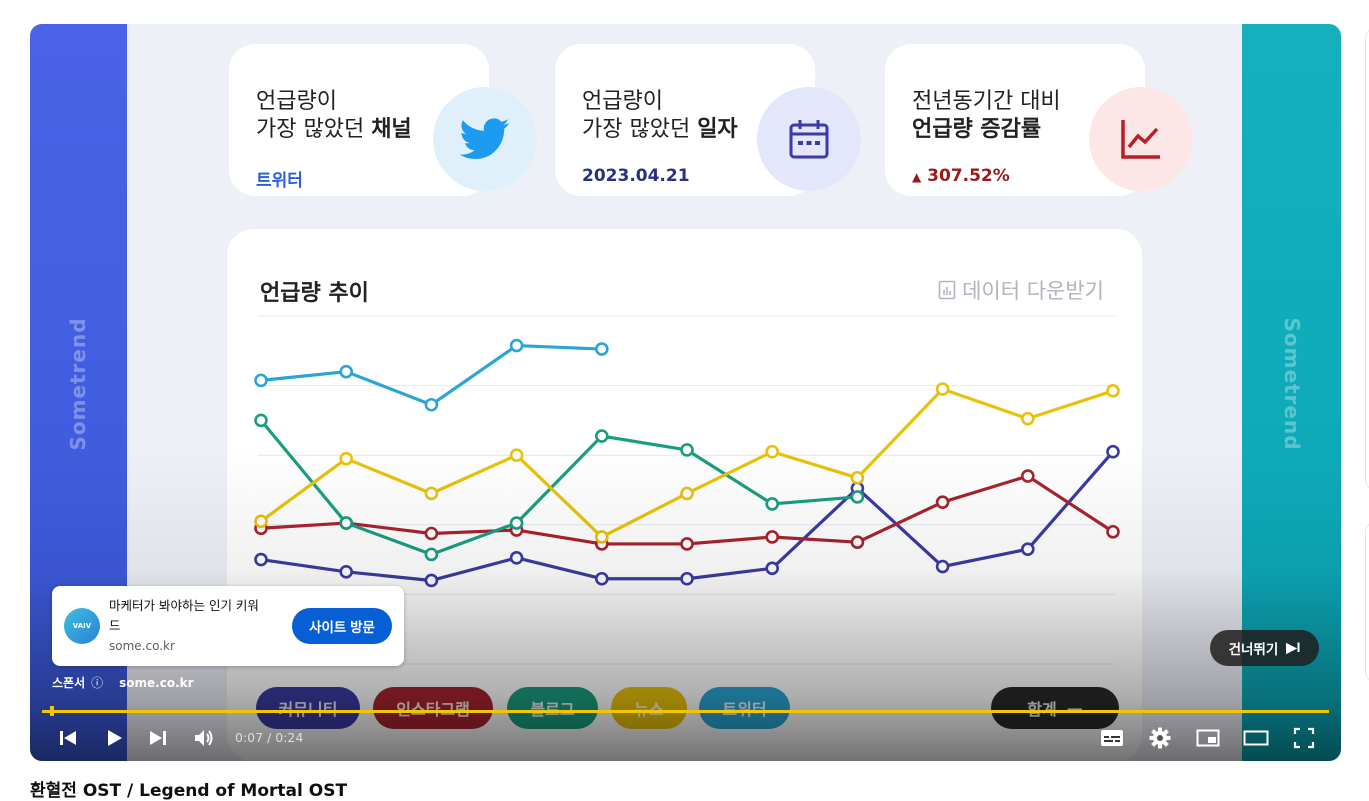  I want to click on gear-icon, so click(1160, 738).